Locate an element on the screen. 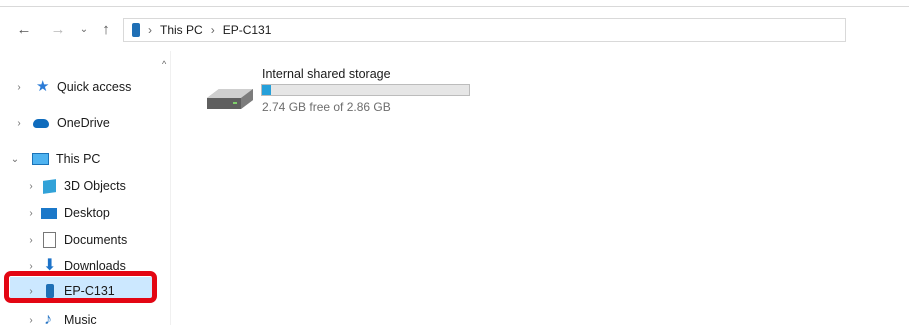 The height and width of the screenshot is (332, 909). storage-usage-bar is located at coordinates (365, 90).